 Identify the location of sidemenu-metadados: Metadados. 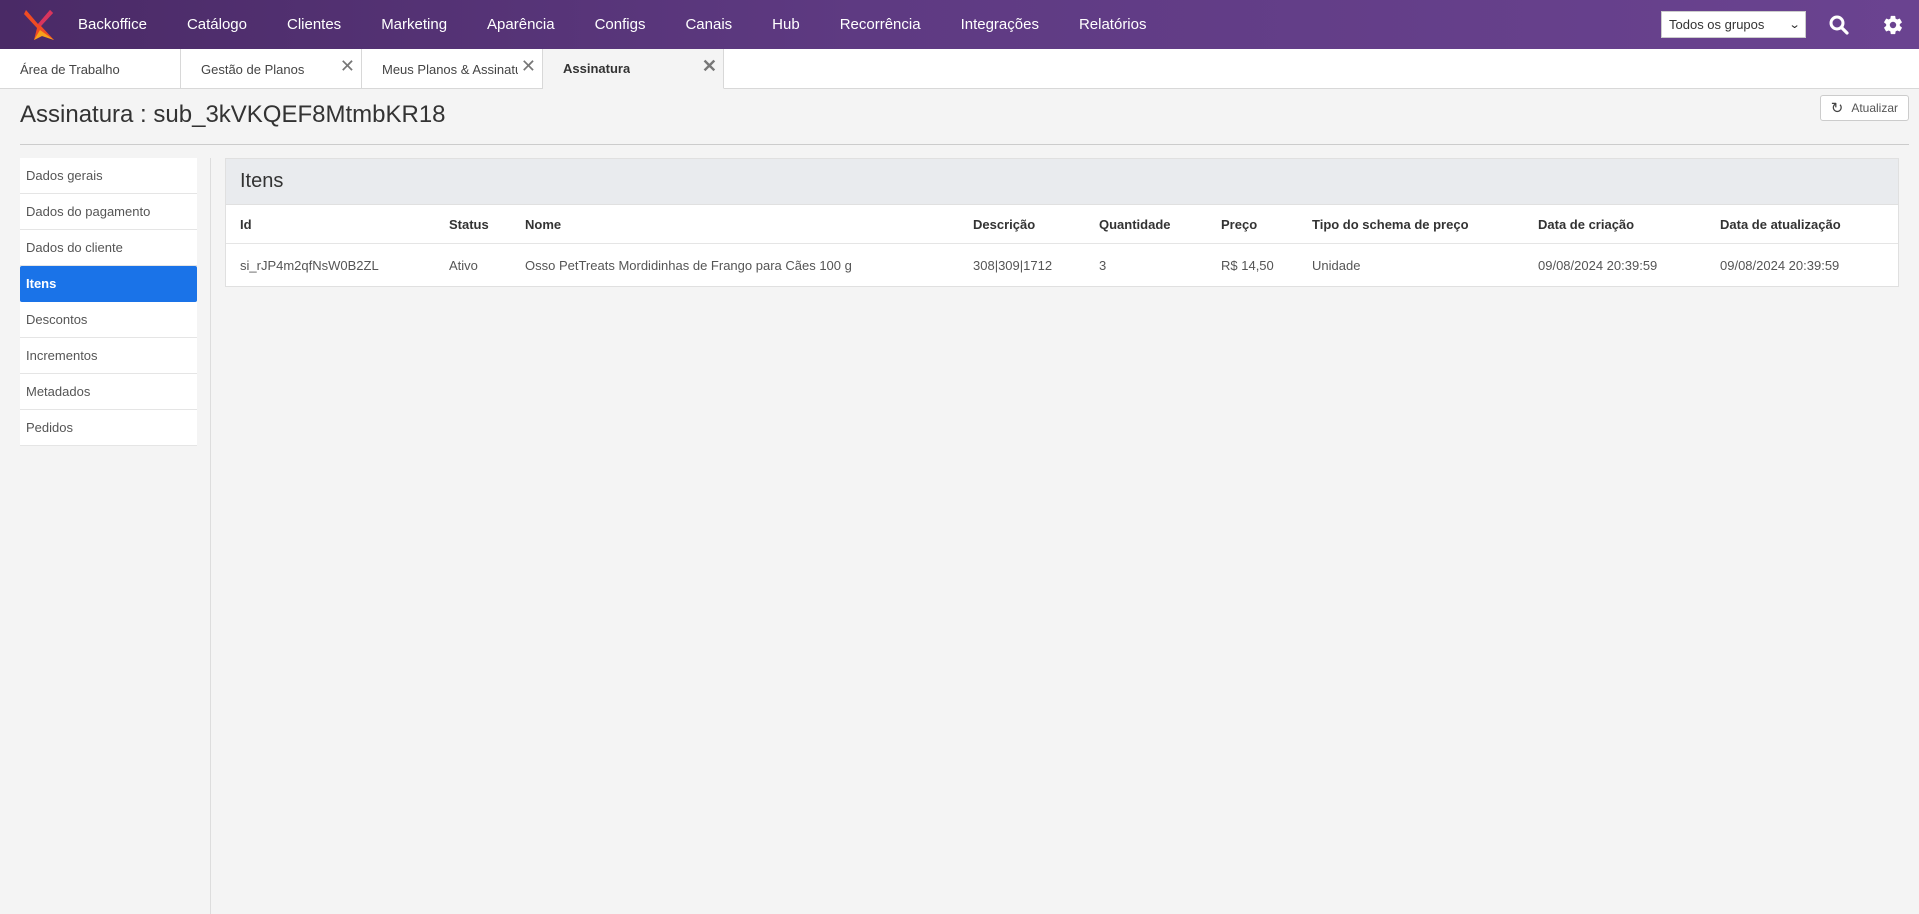
(108, 392).